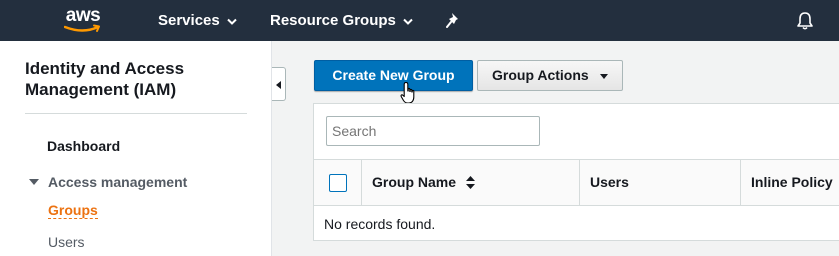 The height and width of the screenshot is (256, 839). I want to click on sidebar-item-dashboard: Dashboard, so click(83, 146).